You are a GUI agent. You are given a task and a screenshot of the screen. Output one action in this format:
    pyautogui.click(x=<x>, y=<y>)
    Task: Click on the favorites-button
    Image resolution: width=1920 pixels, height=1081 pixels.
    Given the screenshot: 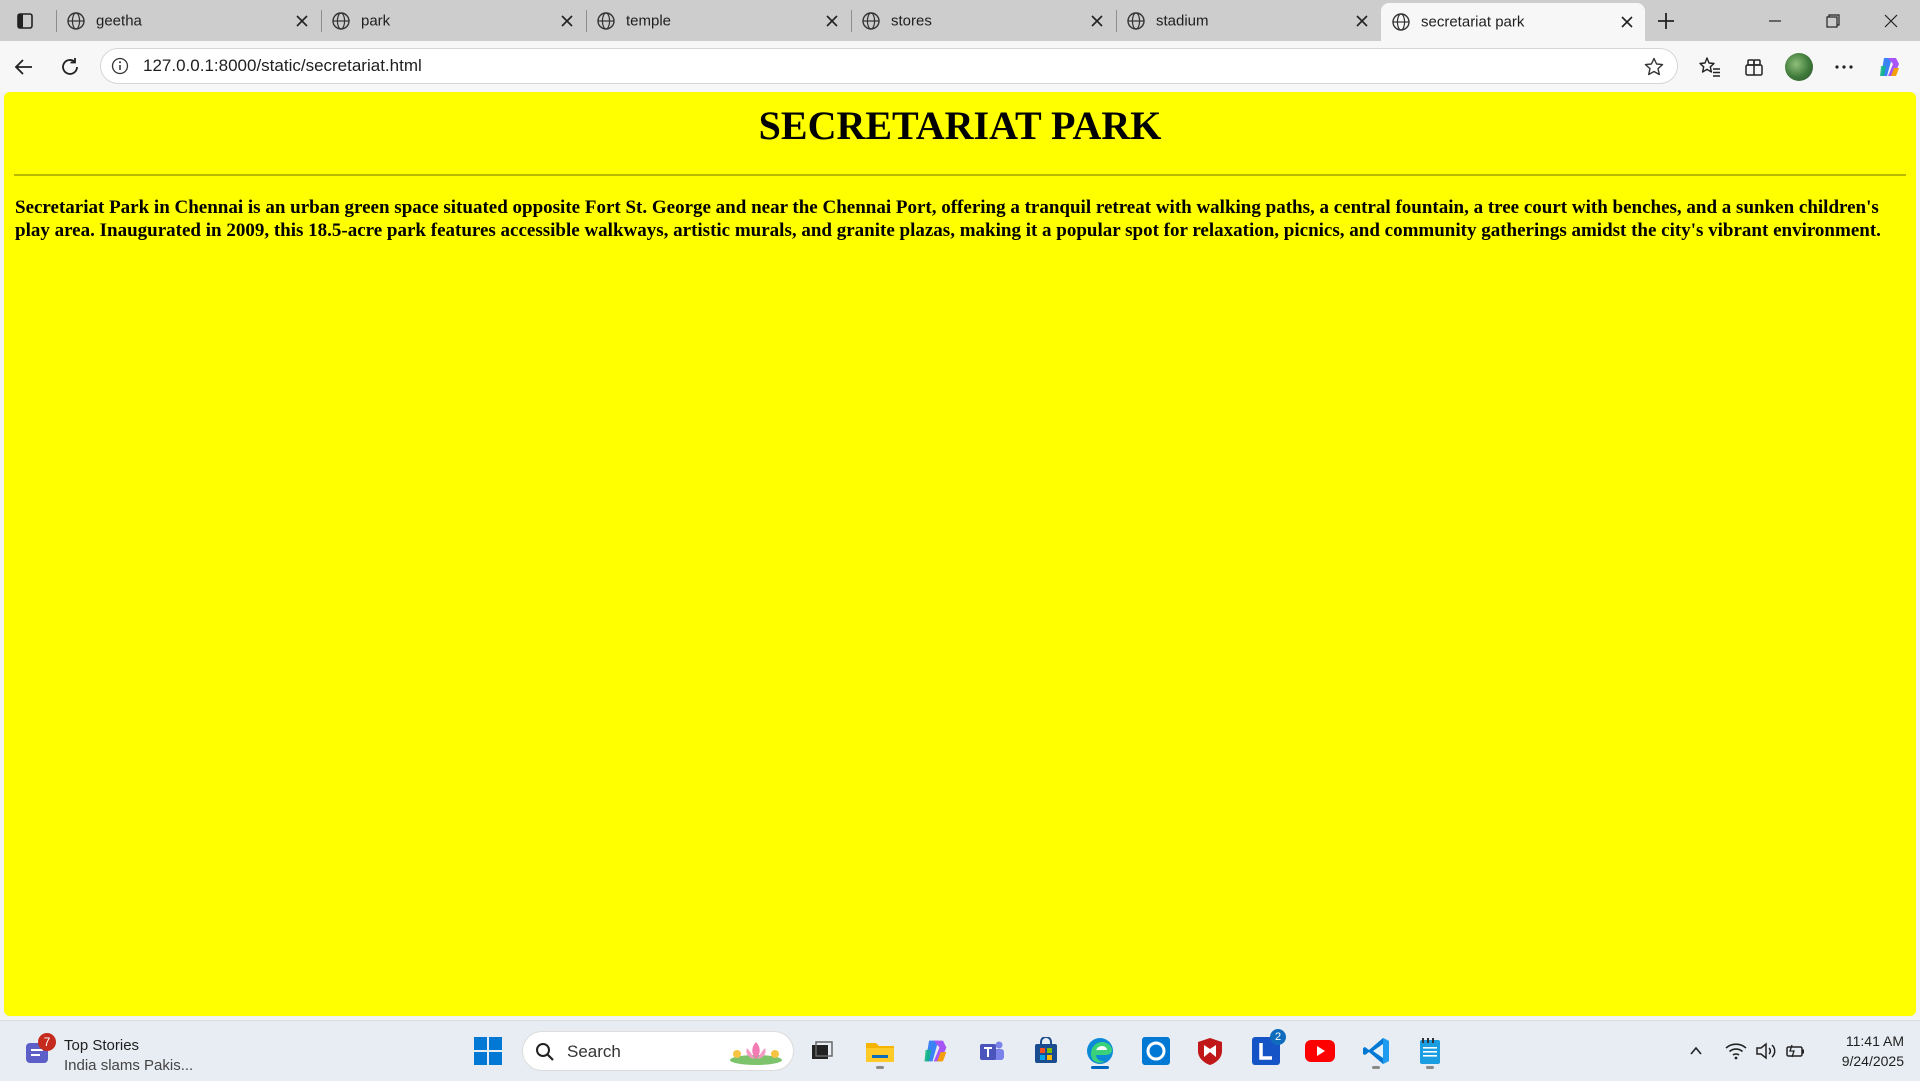 What is the action you would take?
    pyautogui.click(x=1710, y=67)
    